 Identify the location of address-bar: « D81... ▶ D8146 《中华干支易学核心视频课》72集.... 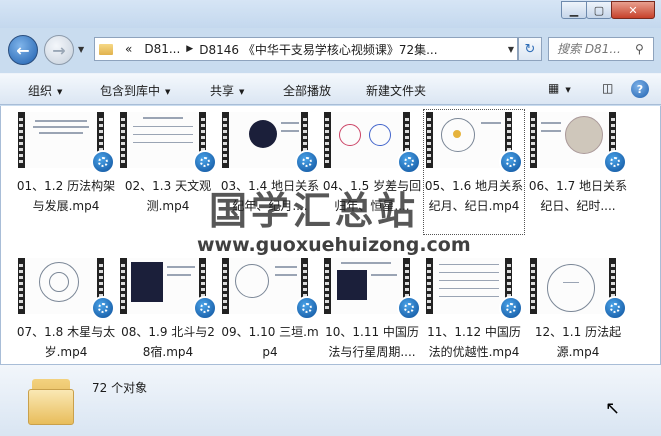
(306, 49).